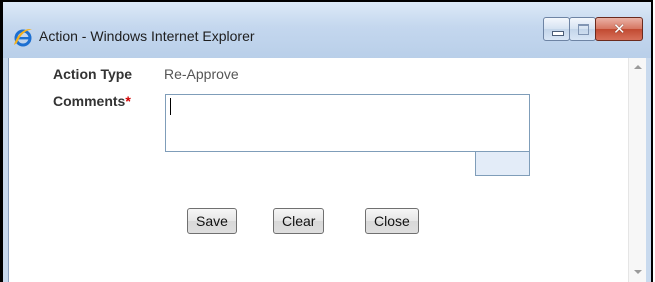 The height and width of the screenshot is (282, 655). Describe the element at coordinates (638, 272) in the screenshot. I see `scroll-down-icon` at that location.